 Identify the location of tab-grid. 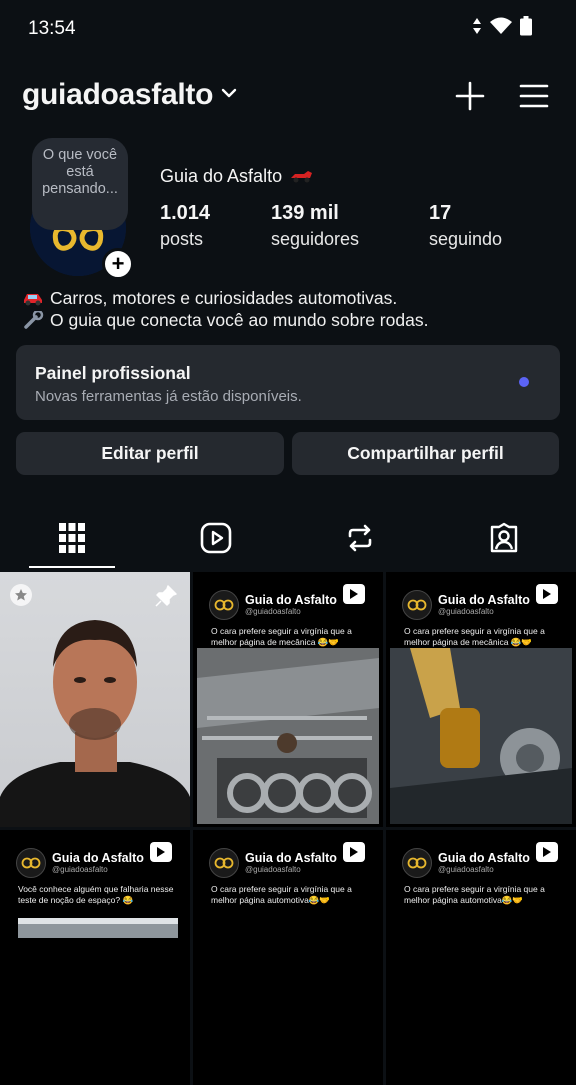
(72, 538).